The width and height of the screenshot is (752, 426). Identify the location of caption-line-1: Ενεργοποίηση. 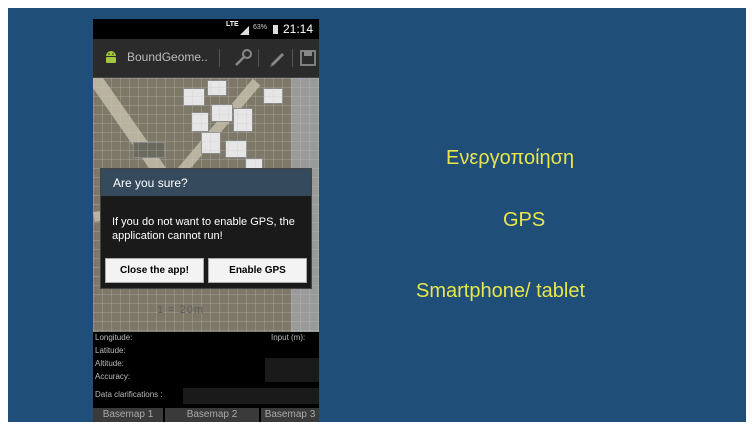
(510, 158).